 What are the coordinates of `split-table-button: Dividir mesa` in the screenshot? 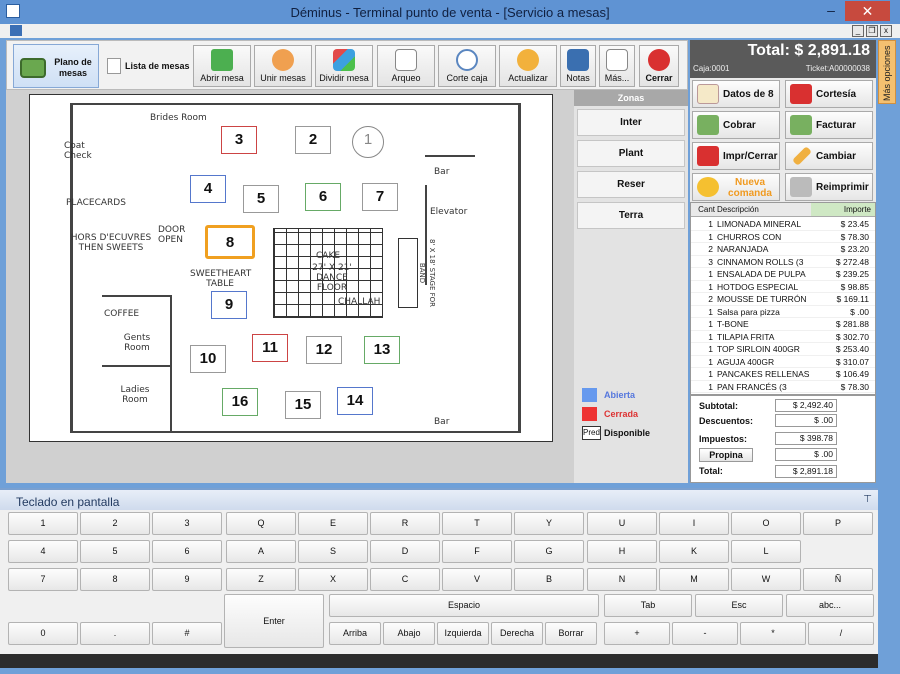 It's located at (344, 66).